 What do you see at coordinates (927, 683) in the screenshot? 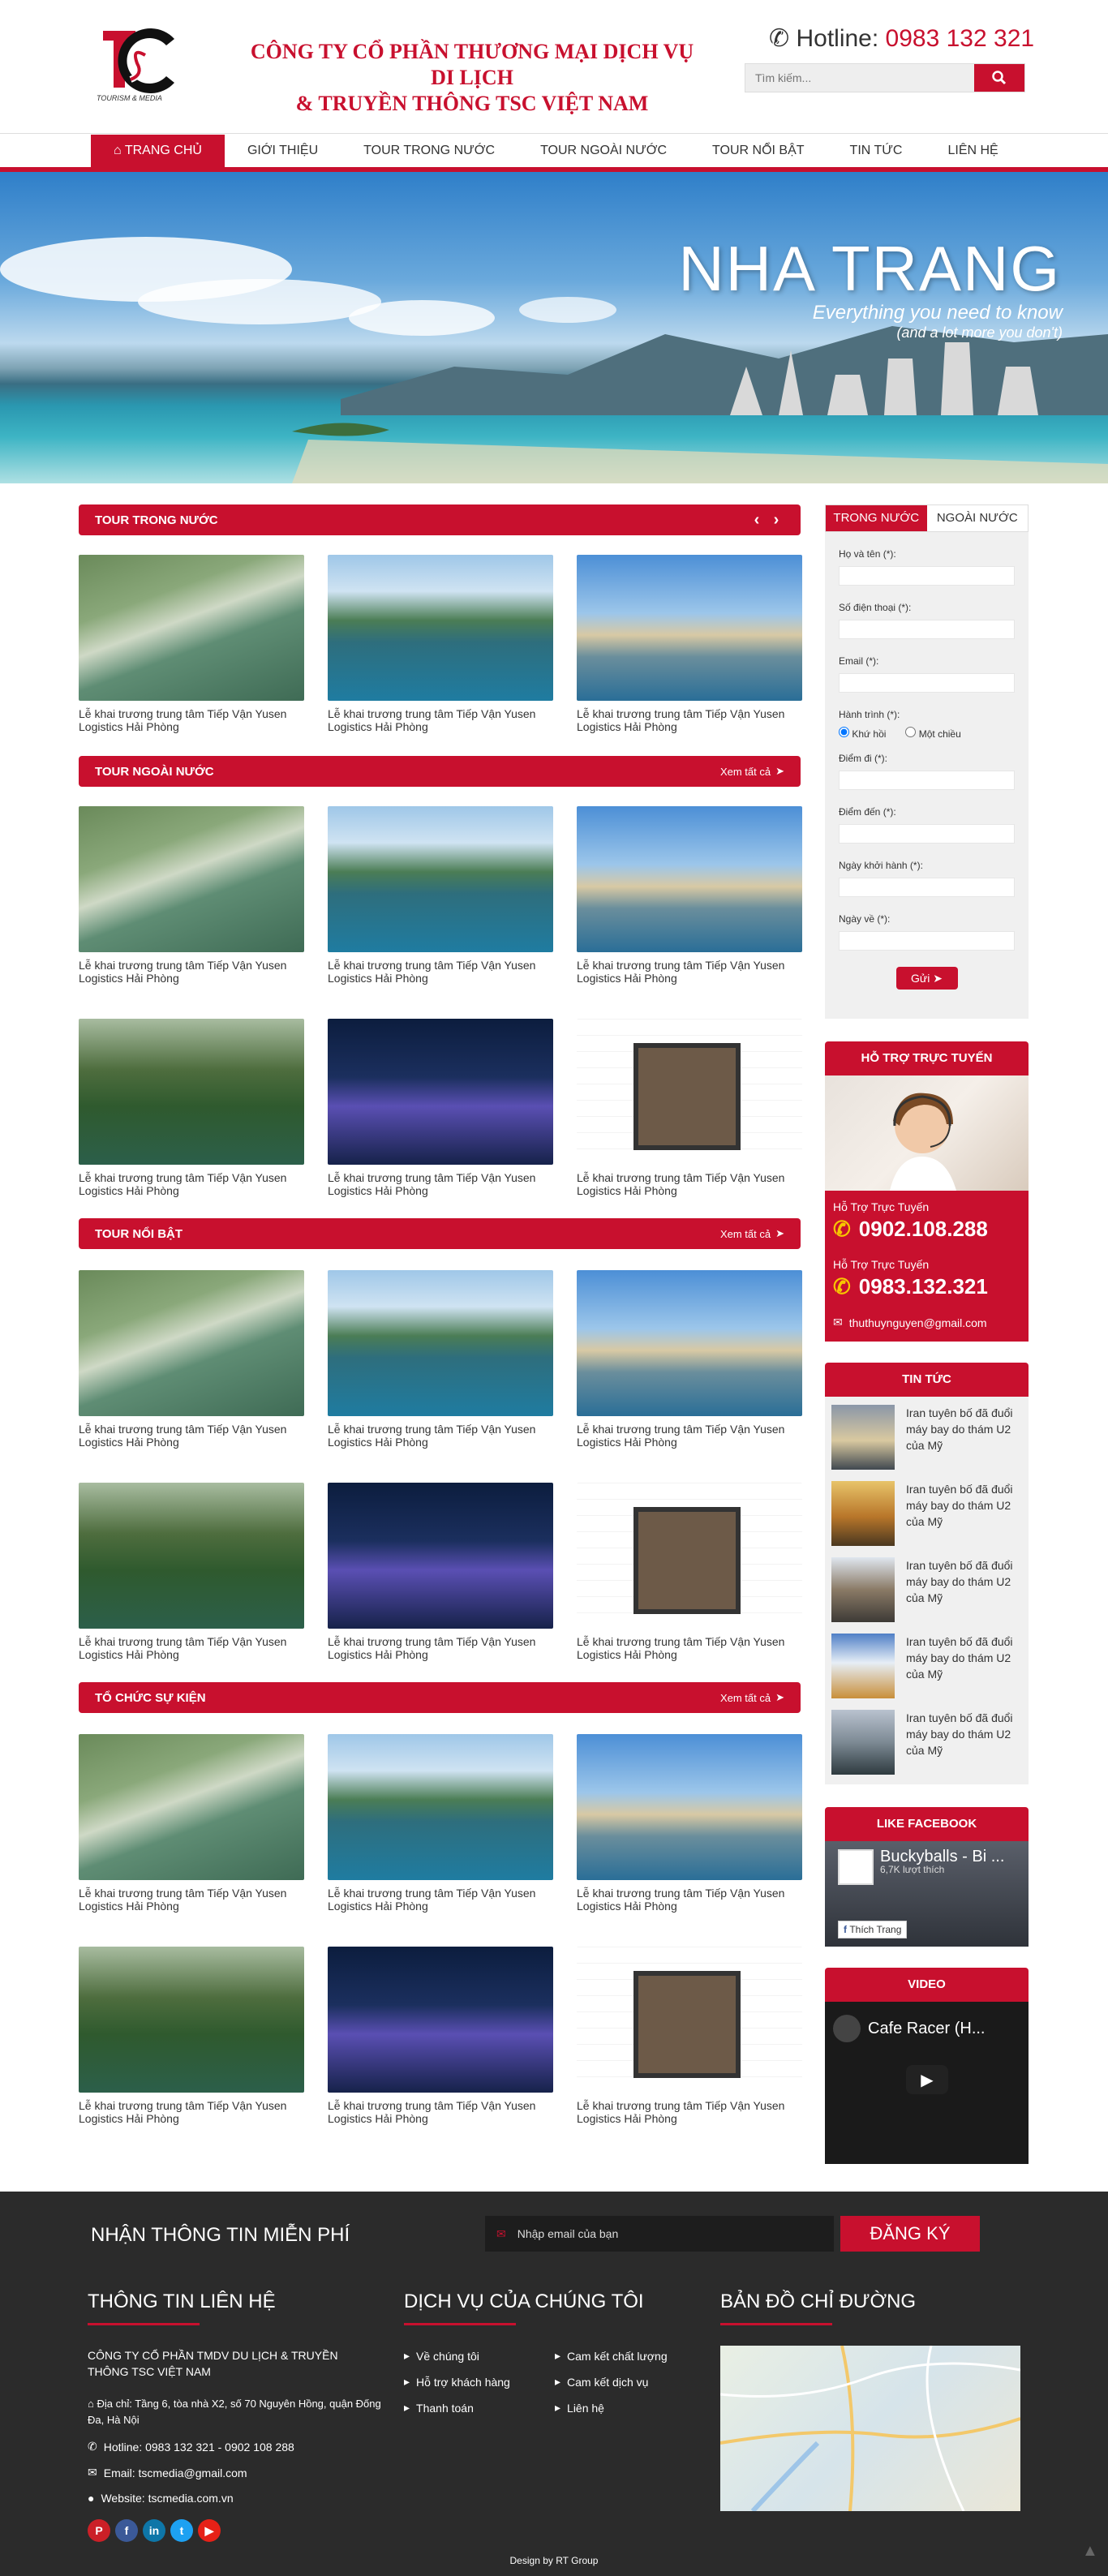
I see `email-field` at bounding box center [927, 683].